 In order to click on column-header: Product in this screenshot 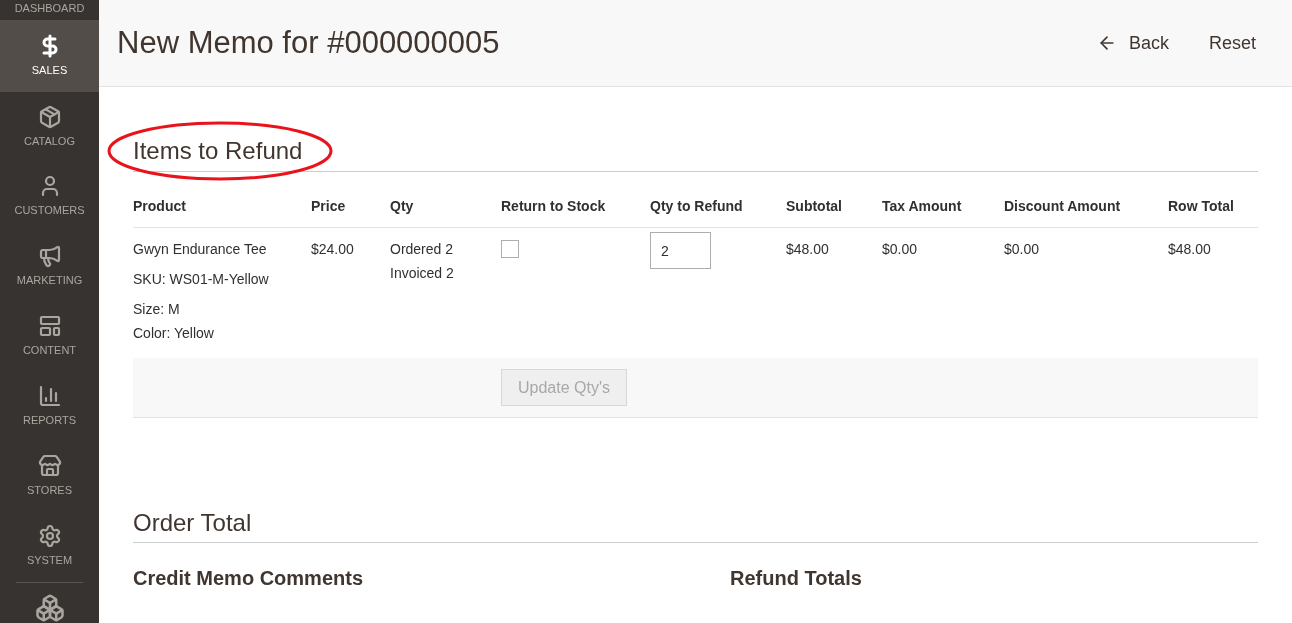, I will do `click(160, 206)`.